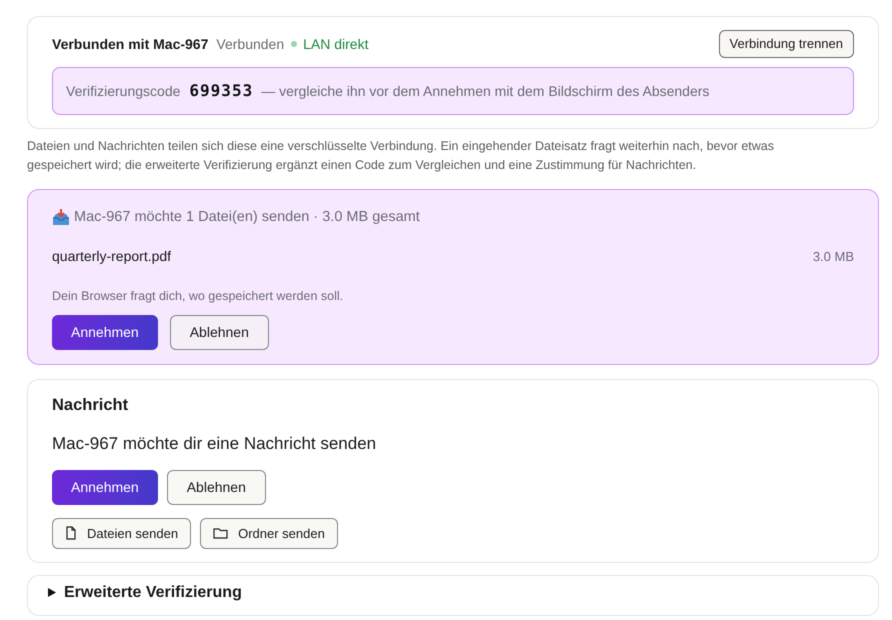 This screenshot has height=620, width=892. I want to click on send-folder-button: Ordner senden, so click(269, 533).